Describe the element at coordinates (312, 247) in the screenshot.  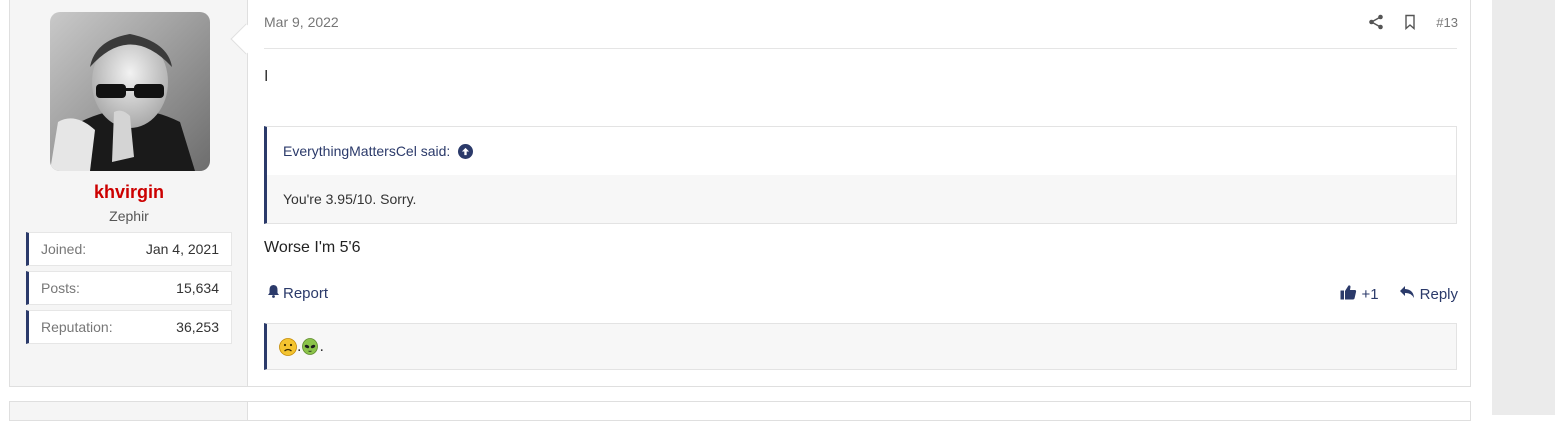
I see `post-reply-text: Worse I'm 5'6` at that location.